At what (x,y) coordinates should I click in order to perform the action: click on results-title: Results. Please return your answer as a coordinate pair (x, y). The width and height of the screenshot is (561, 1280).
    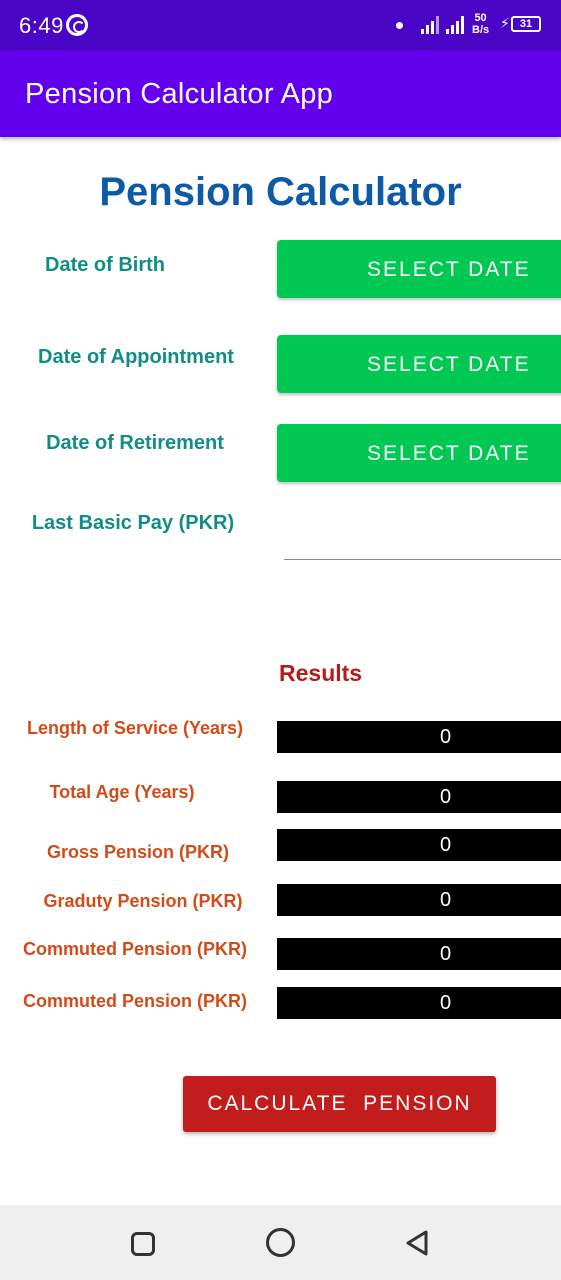
    Looking at the image, I should click on (321, 673).